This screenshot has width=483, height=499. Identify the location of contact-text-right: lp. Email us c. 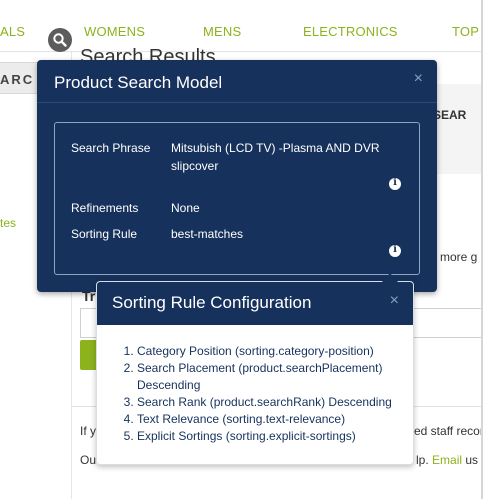
(449, 460).